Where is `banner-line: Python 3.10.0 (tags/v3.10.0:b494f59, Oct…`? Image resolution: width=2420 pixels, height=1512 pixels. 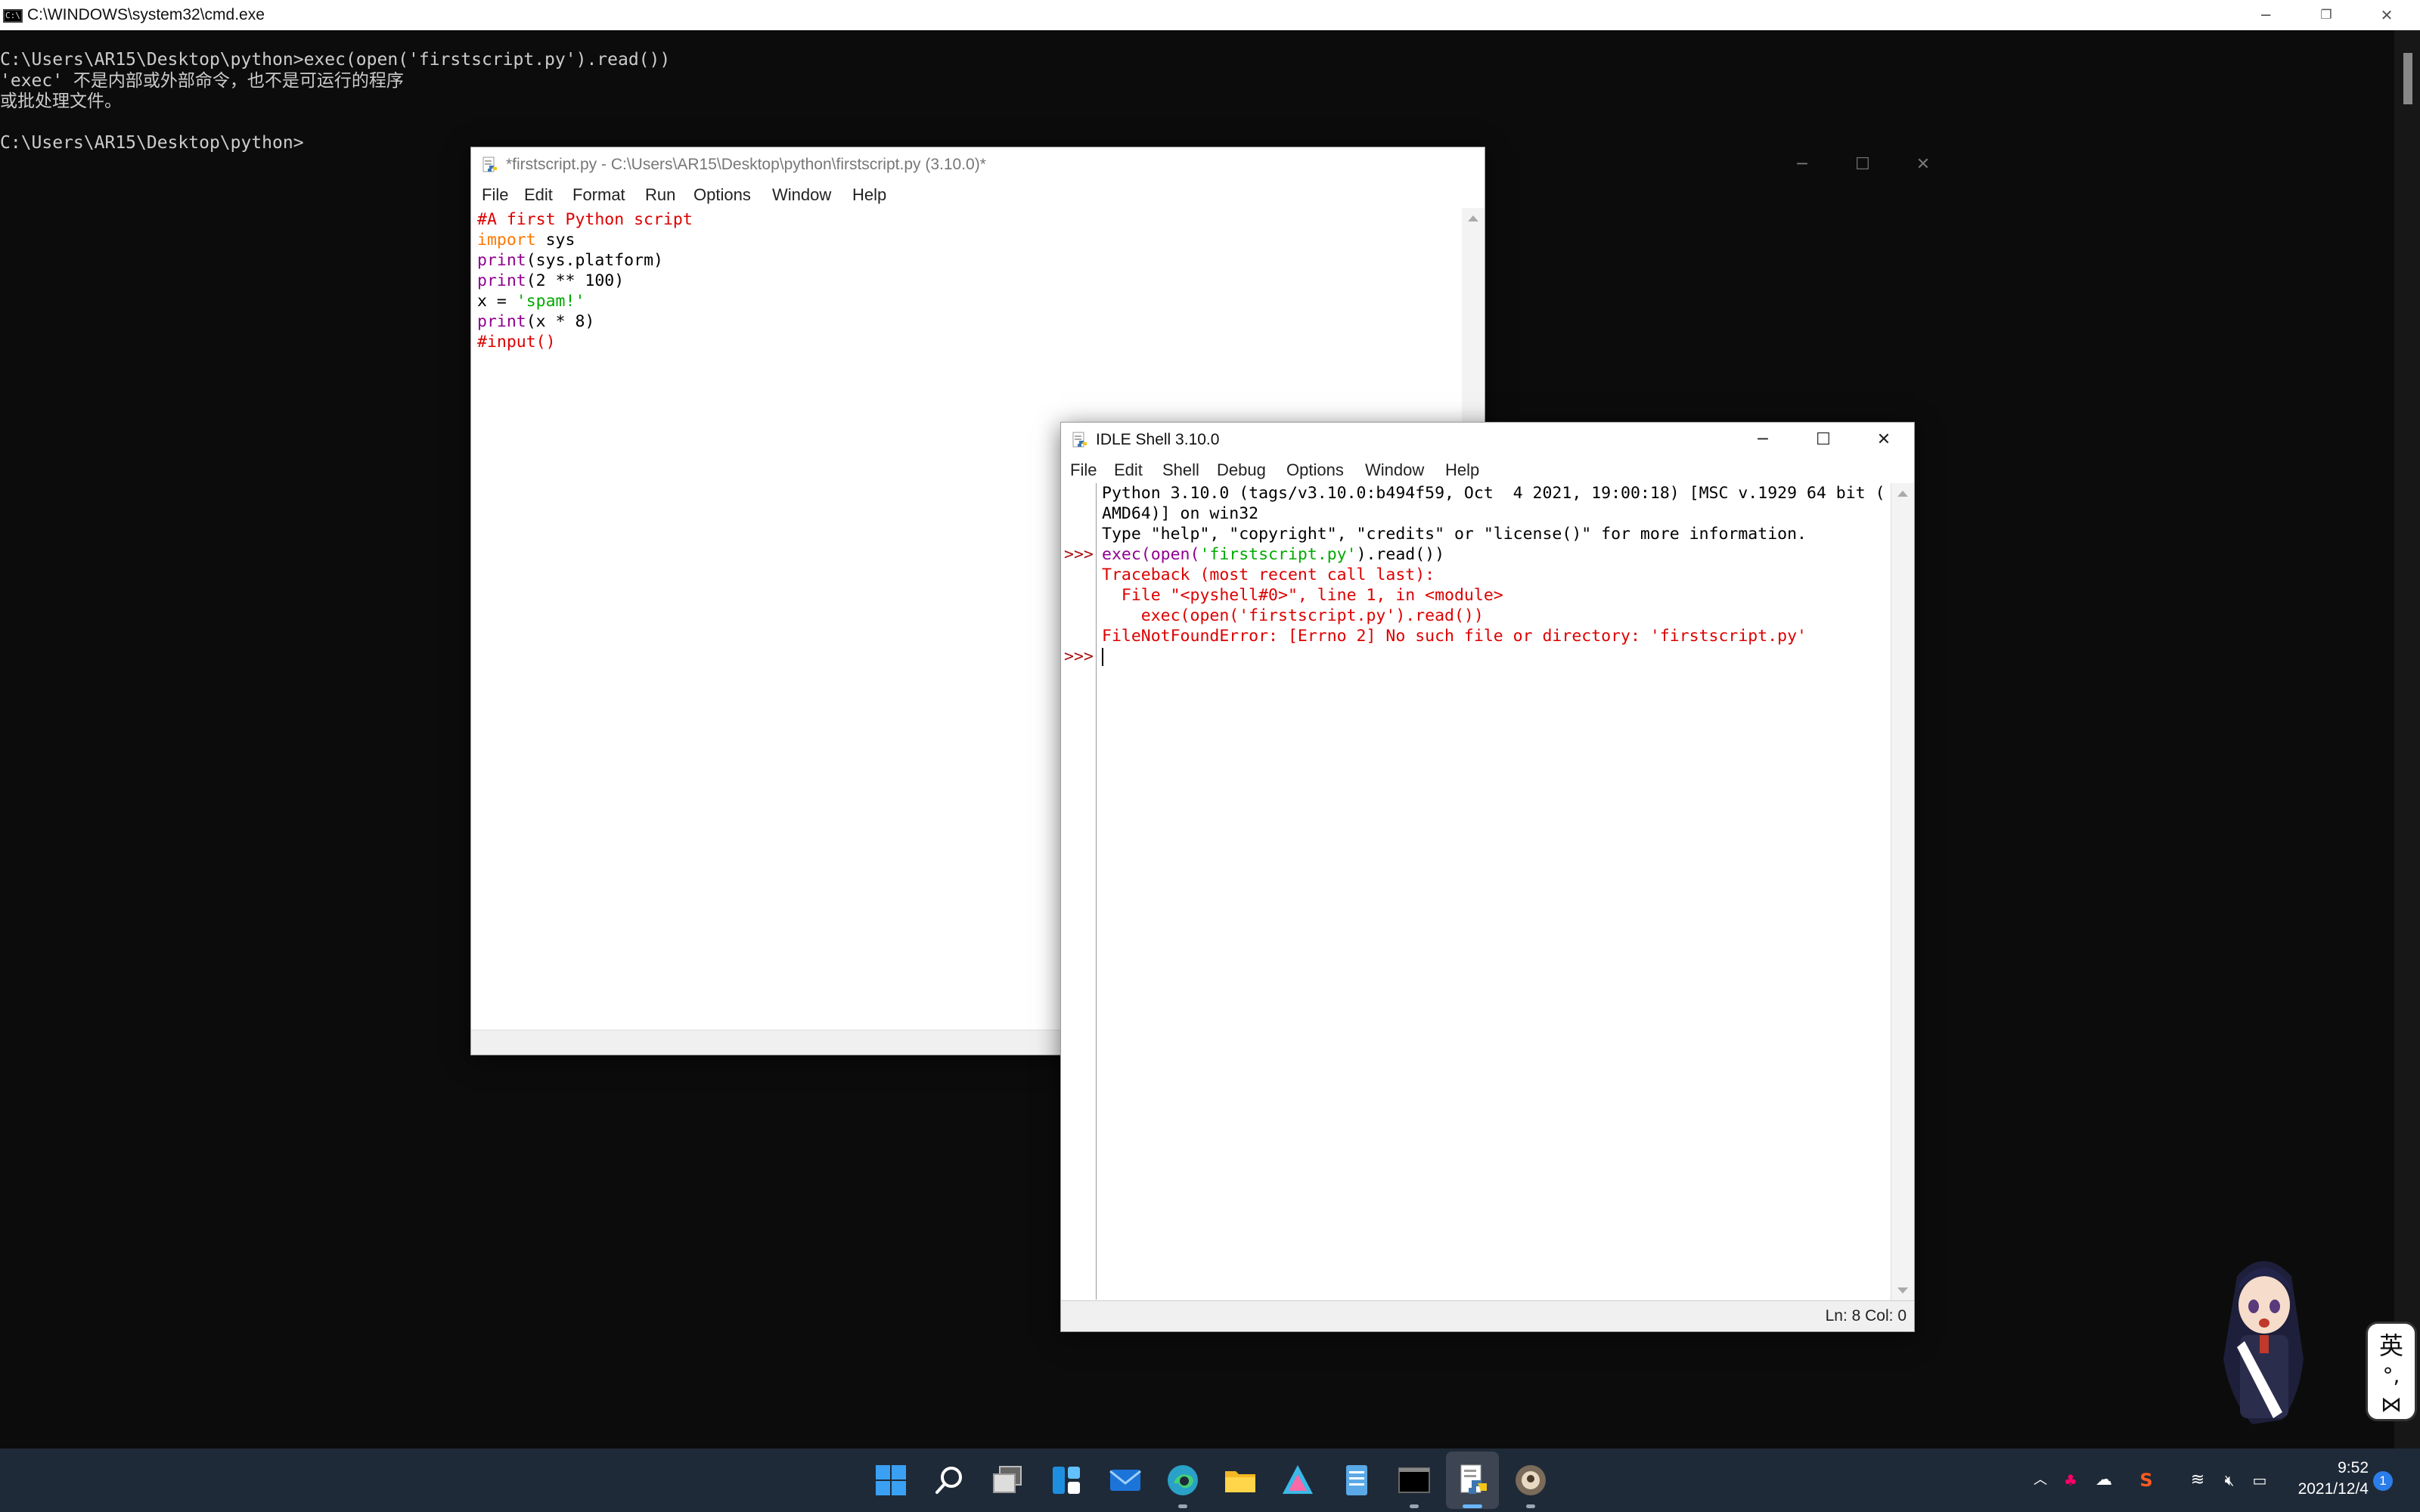 banner-line: Python 3.10.0 (tags/v3.10.0:b494f59, Oct… is located at coordinates (1493, 494).